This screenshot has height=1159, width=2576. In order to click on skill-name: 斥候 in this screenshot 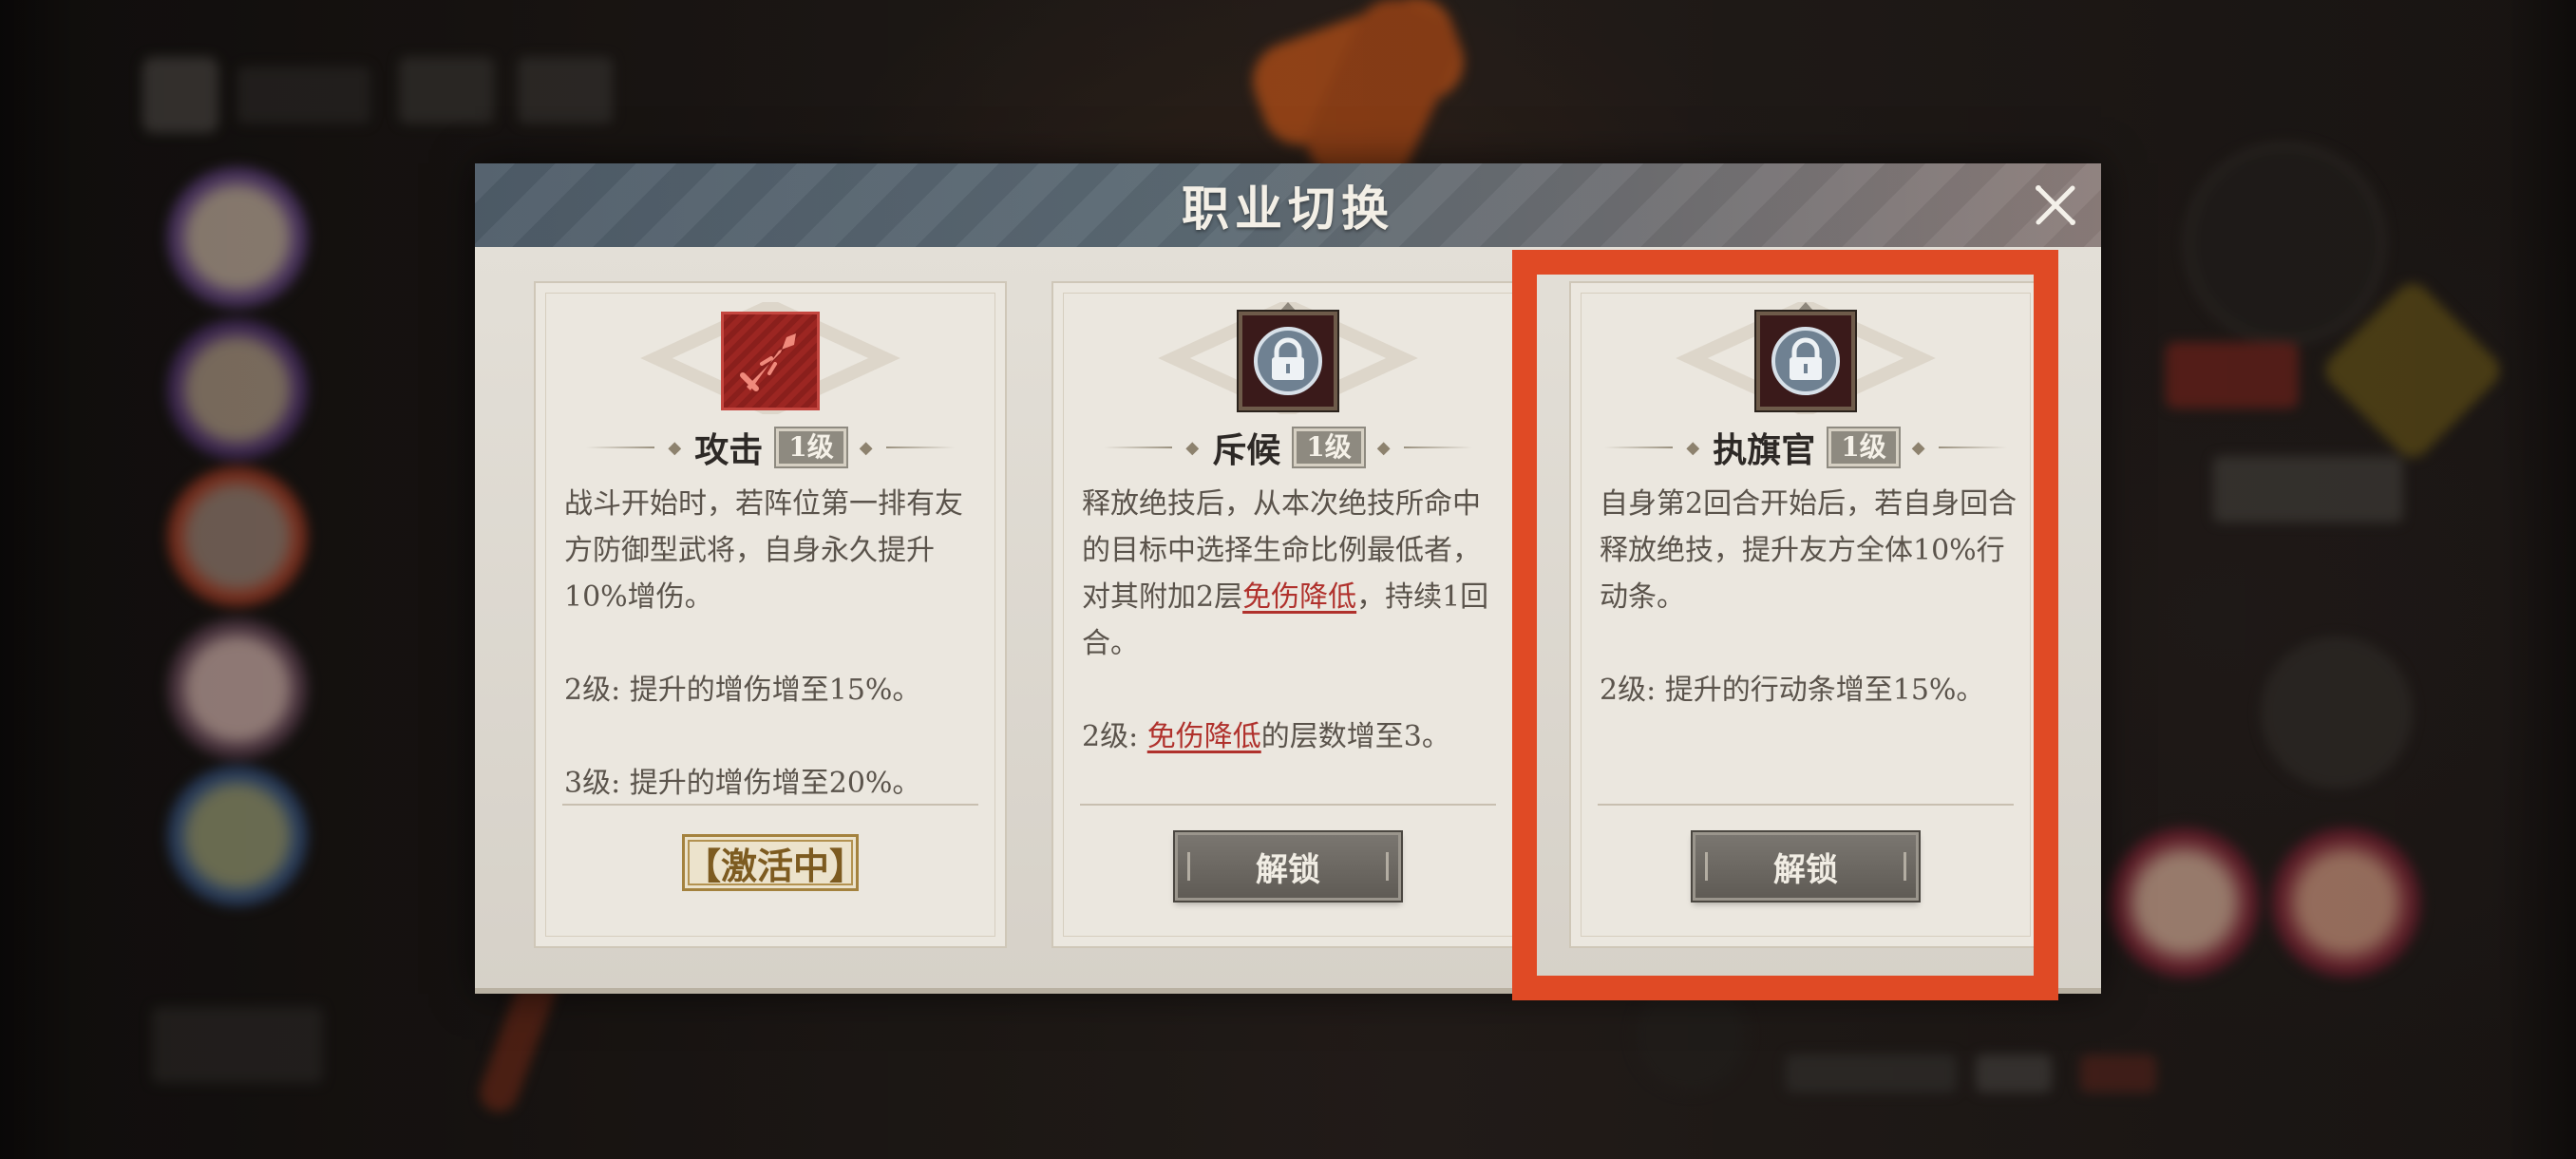, I will do `click(1246, 450)`.